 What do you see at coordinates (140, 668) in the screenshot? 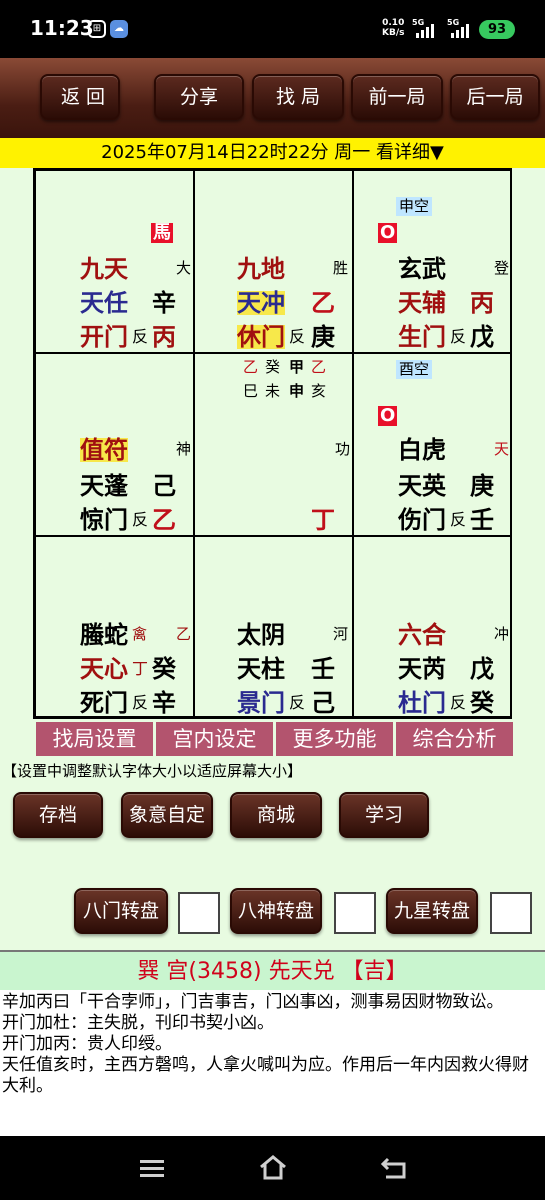
I see `star-small-stem: 丁` at bounding box center [140, 668].